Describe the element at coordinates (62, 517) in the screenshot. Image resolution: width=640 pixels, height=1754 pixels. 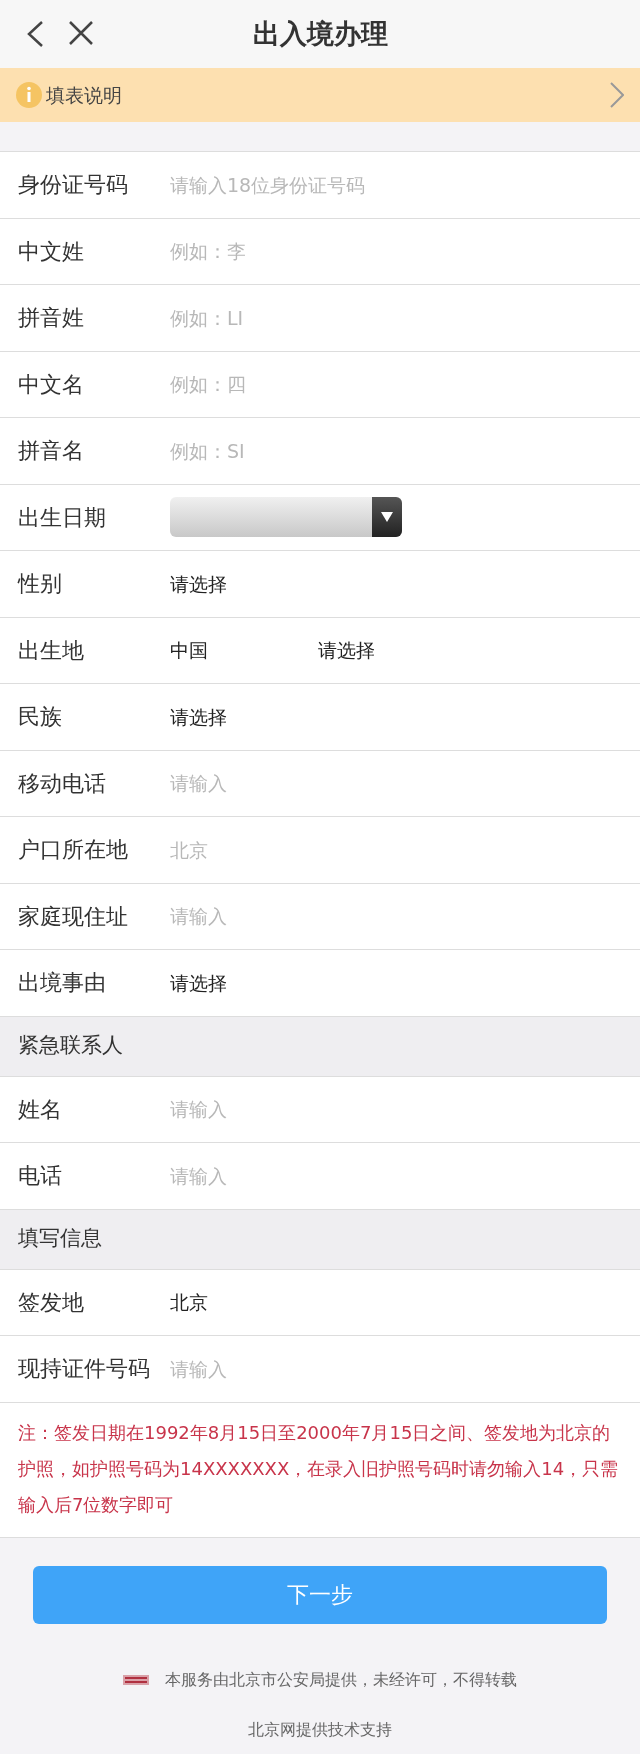
I see `field-label: 出生日期` at that location.